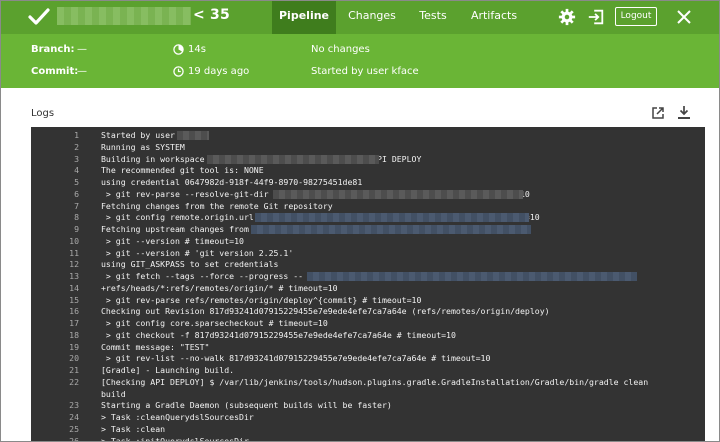 The width and height of the screenshot is (720, 442). Describe the element at coordinates (55, 253) in the screenshot. I see `line-number: 11` at that location.